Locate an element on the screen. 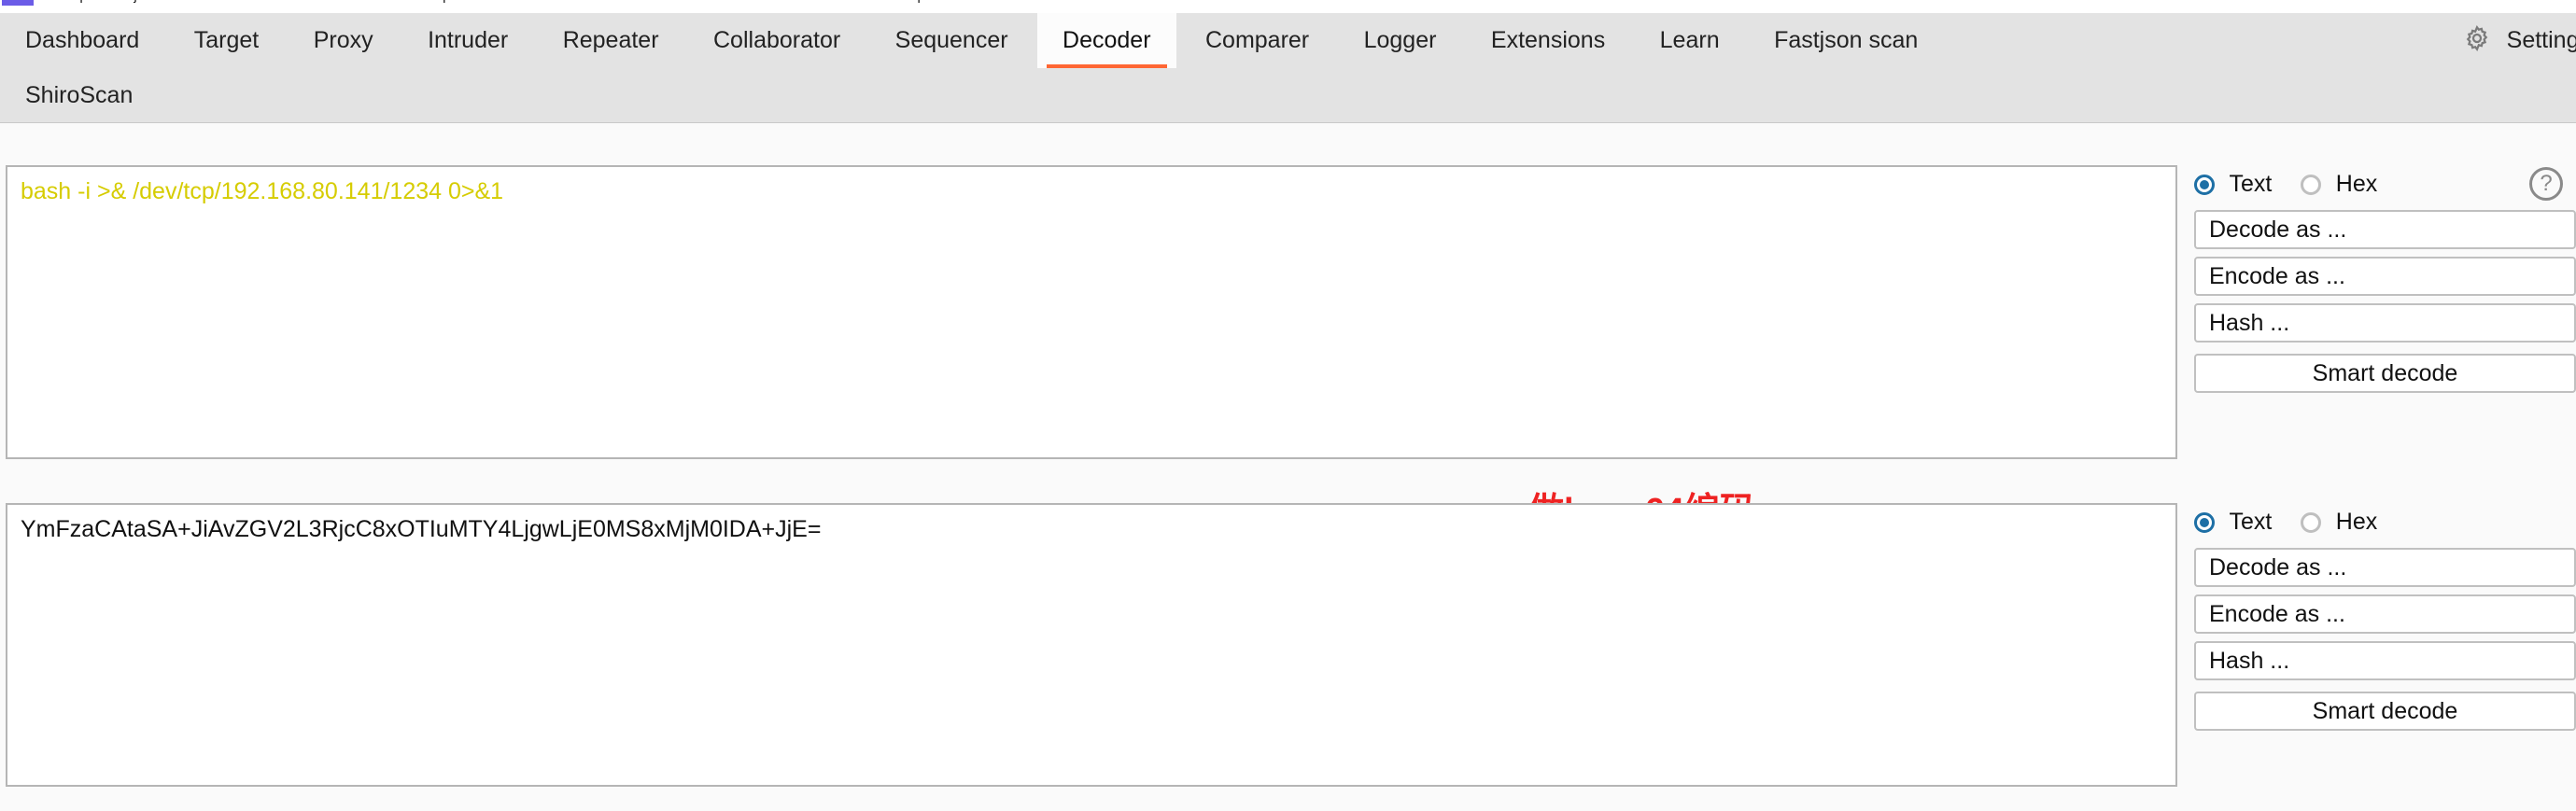  output-format-radio-group: Text Hex is located at coordinates (2385, 521).